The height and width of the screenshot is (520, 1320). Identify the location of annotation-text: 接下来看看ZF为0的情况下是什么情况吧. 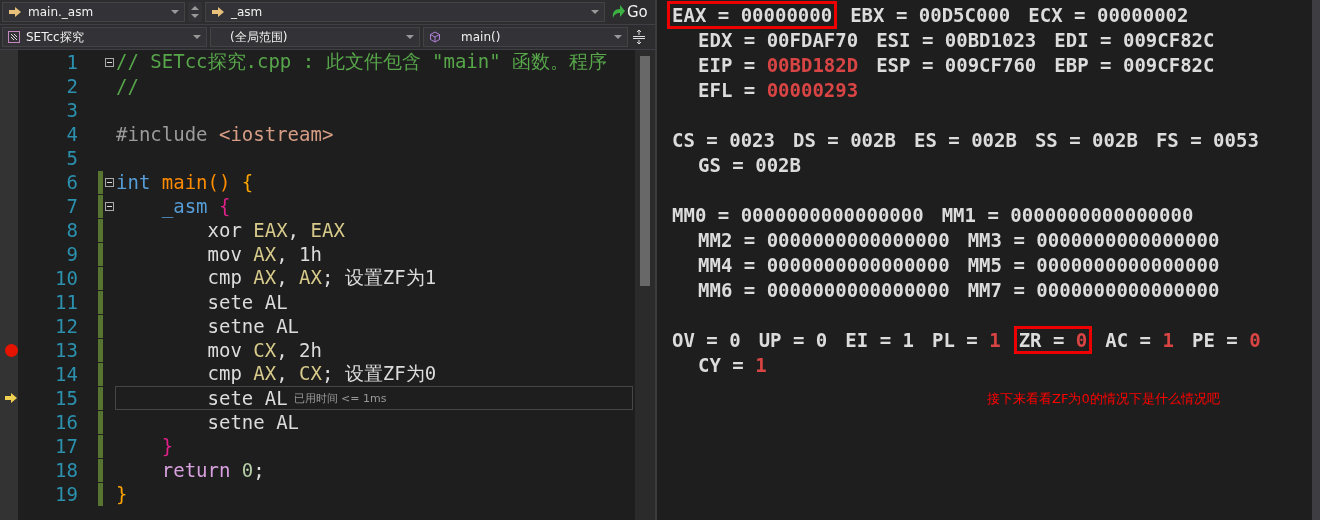
(1104, 399).